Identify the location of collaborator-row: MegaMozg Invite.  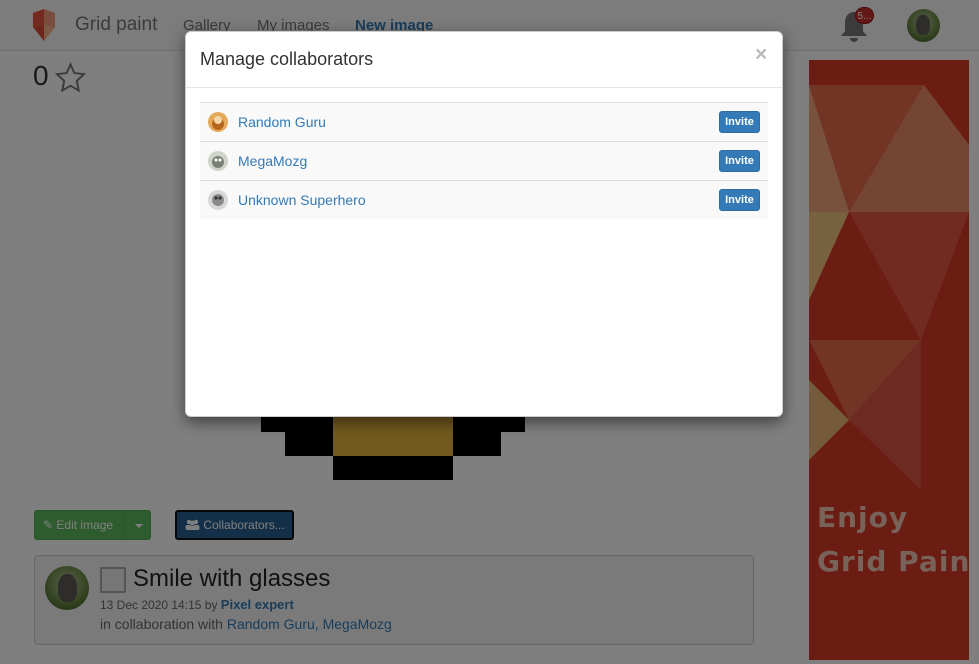
(484, 160).